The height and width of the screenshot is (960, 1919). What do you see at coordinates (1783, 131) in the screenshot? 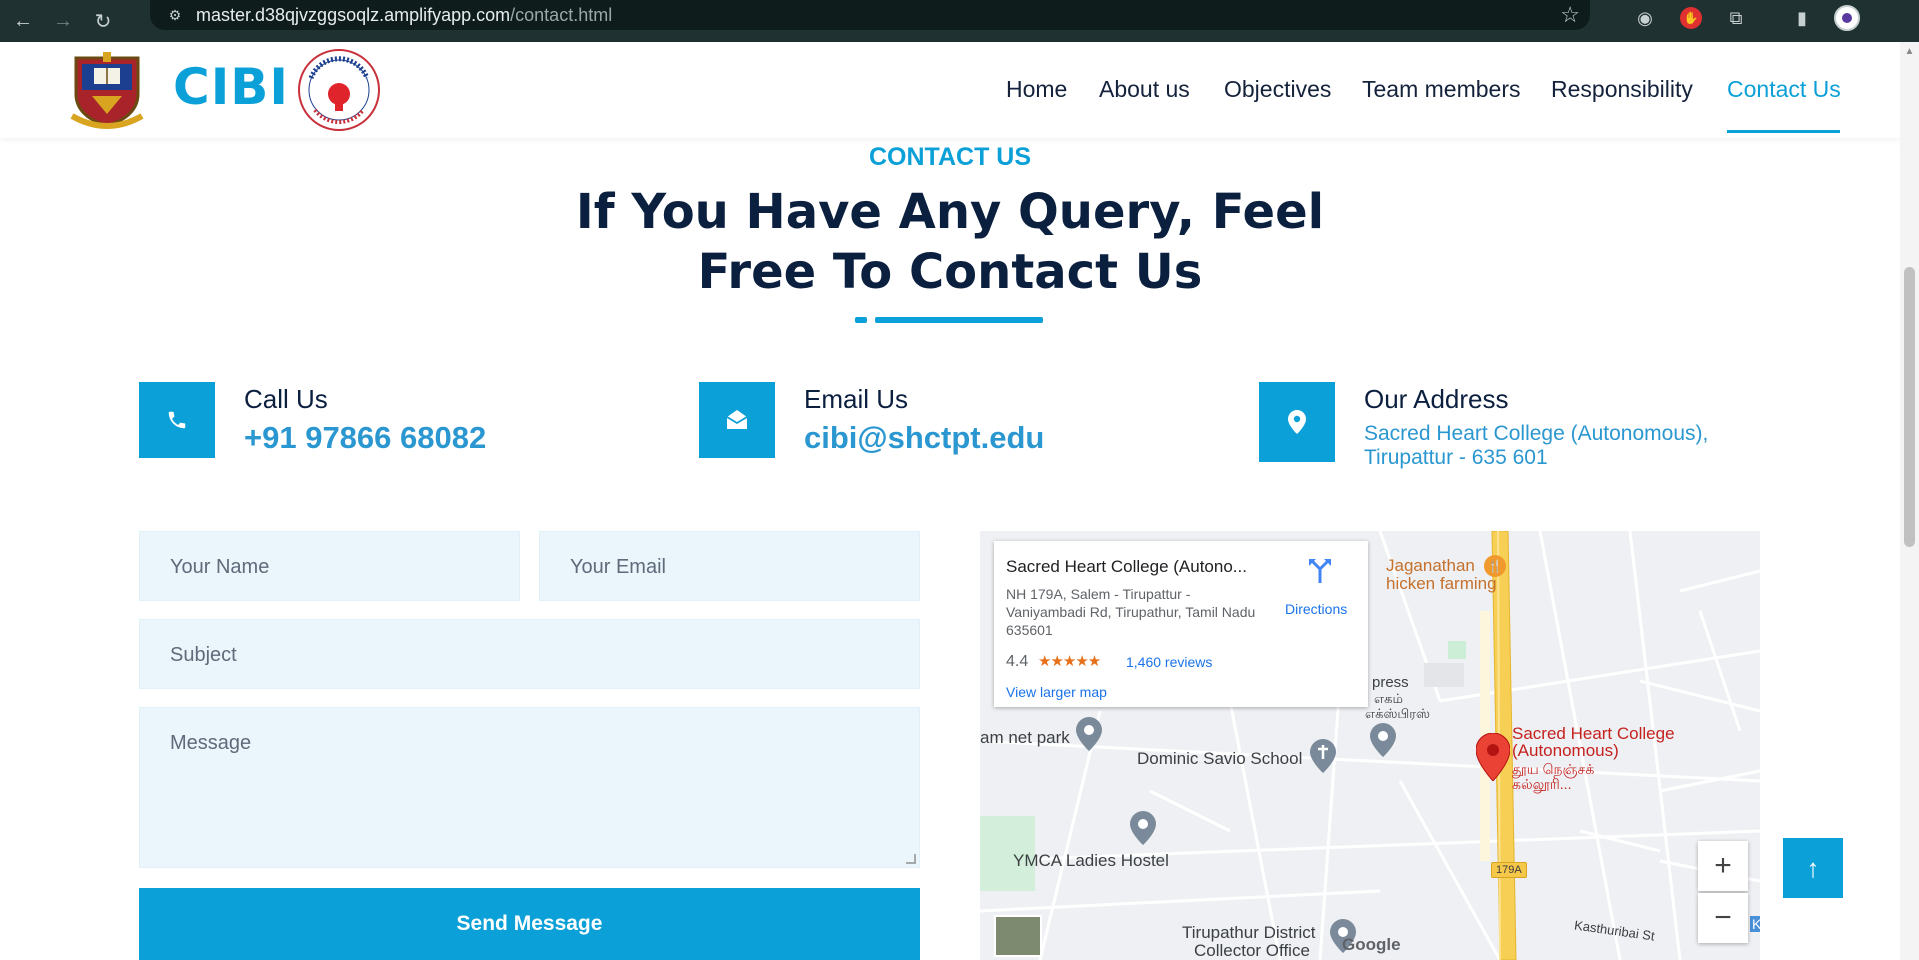
I see `active-nav-underline` at bounding box center [1783, 131].